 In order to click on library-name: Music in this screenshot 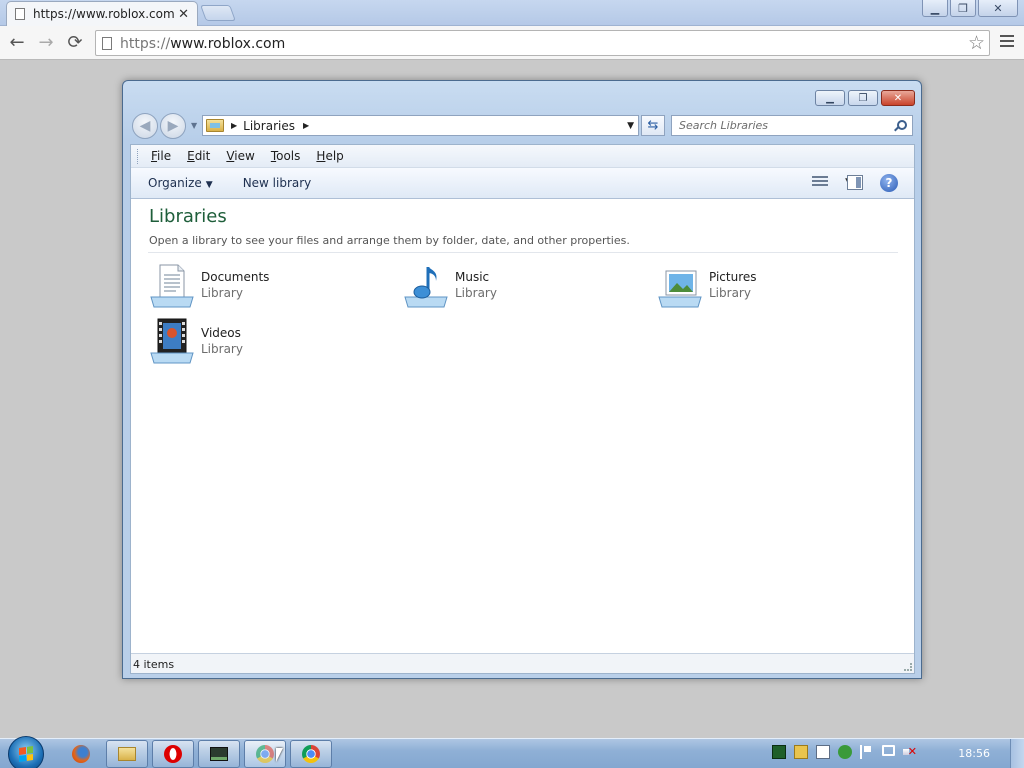, I will do `click(472, 277)`.